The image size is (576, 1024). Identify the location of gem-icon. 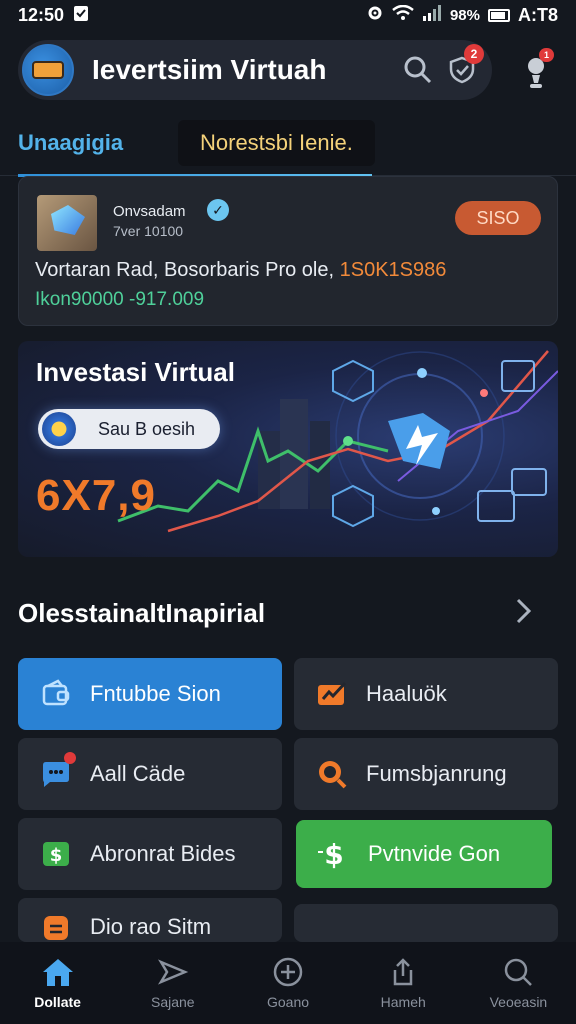
(68, 220).